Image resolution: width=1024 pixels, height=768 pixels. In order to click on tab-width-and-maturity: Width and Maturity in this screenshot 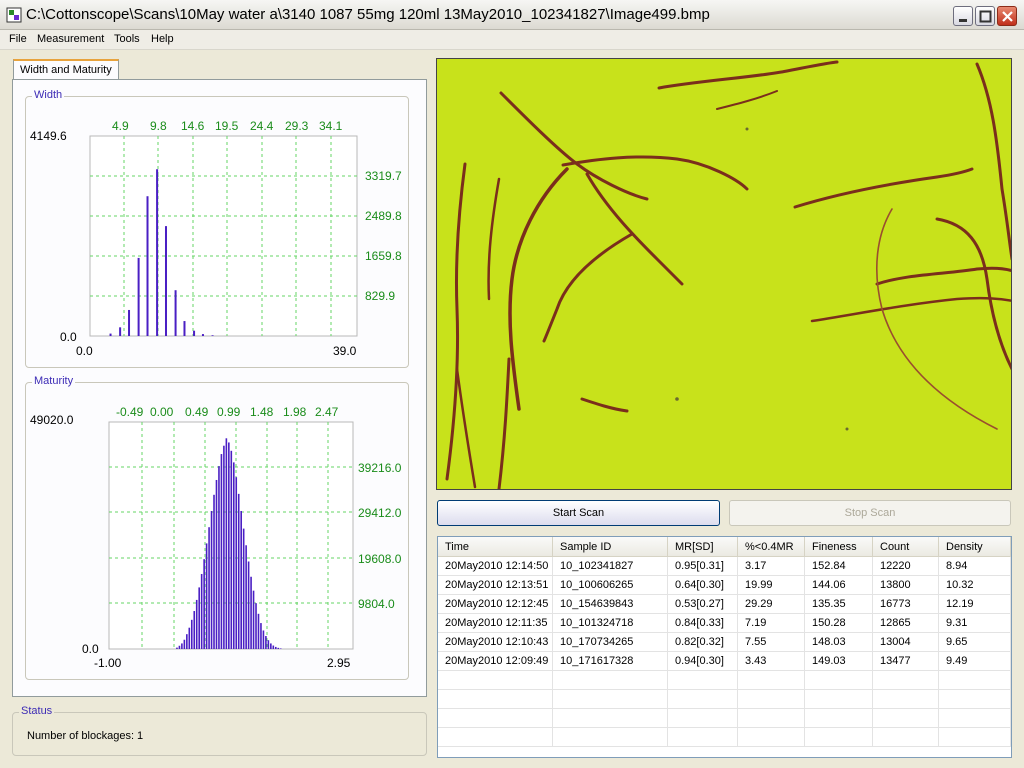, I will do `click(66, 69)`.